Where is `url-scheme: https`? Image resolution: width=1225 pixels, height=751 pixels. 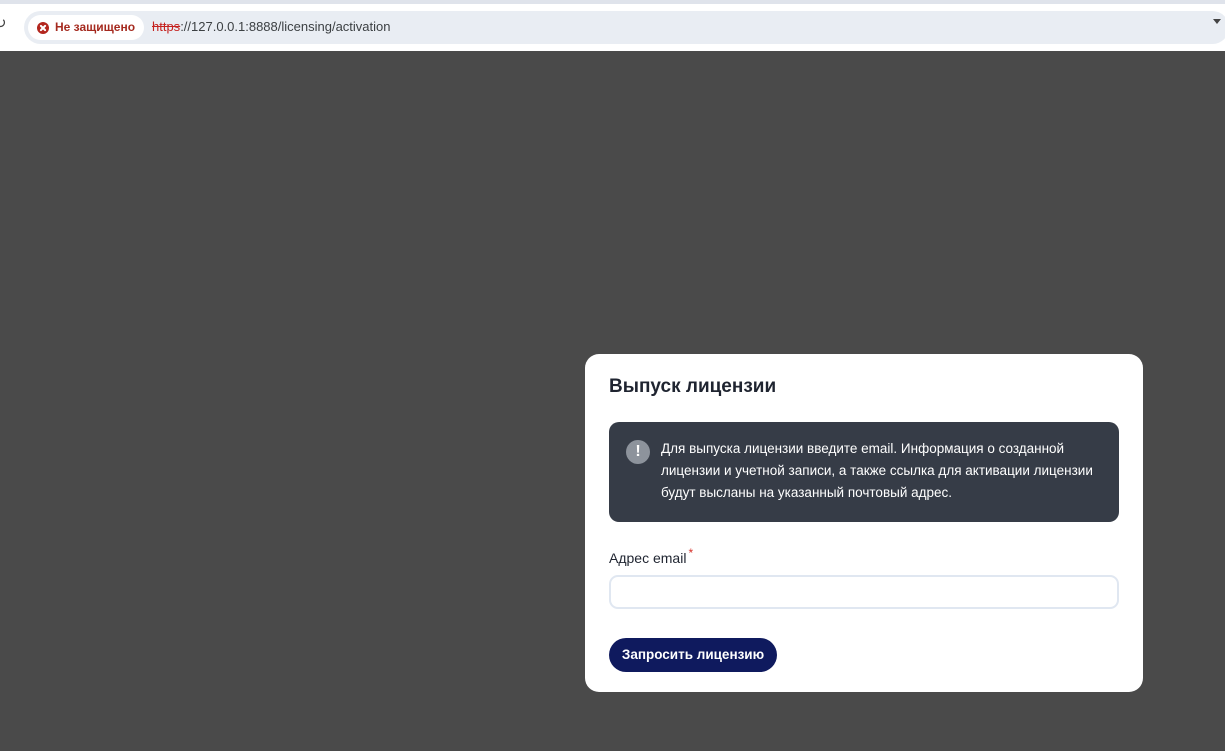
url-scheme: https is located at coordinates (166, 26).